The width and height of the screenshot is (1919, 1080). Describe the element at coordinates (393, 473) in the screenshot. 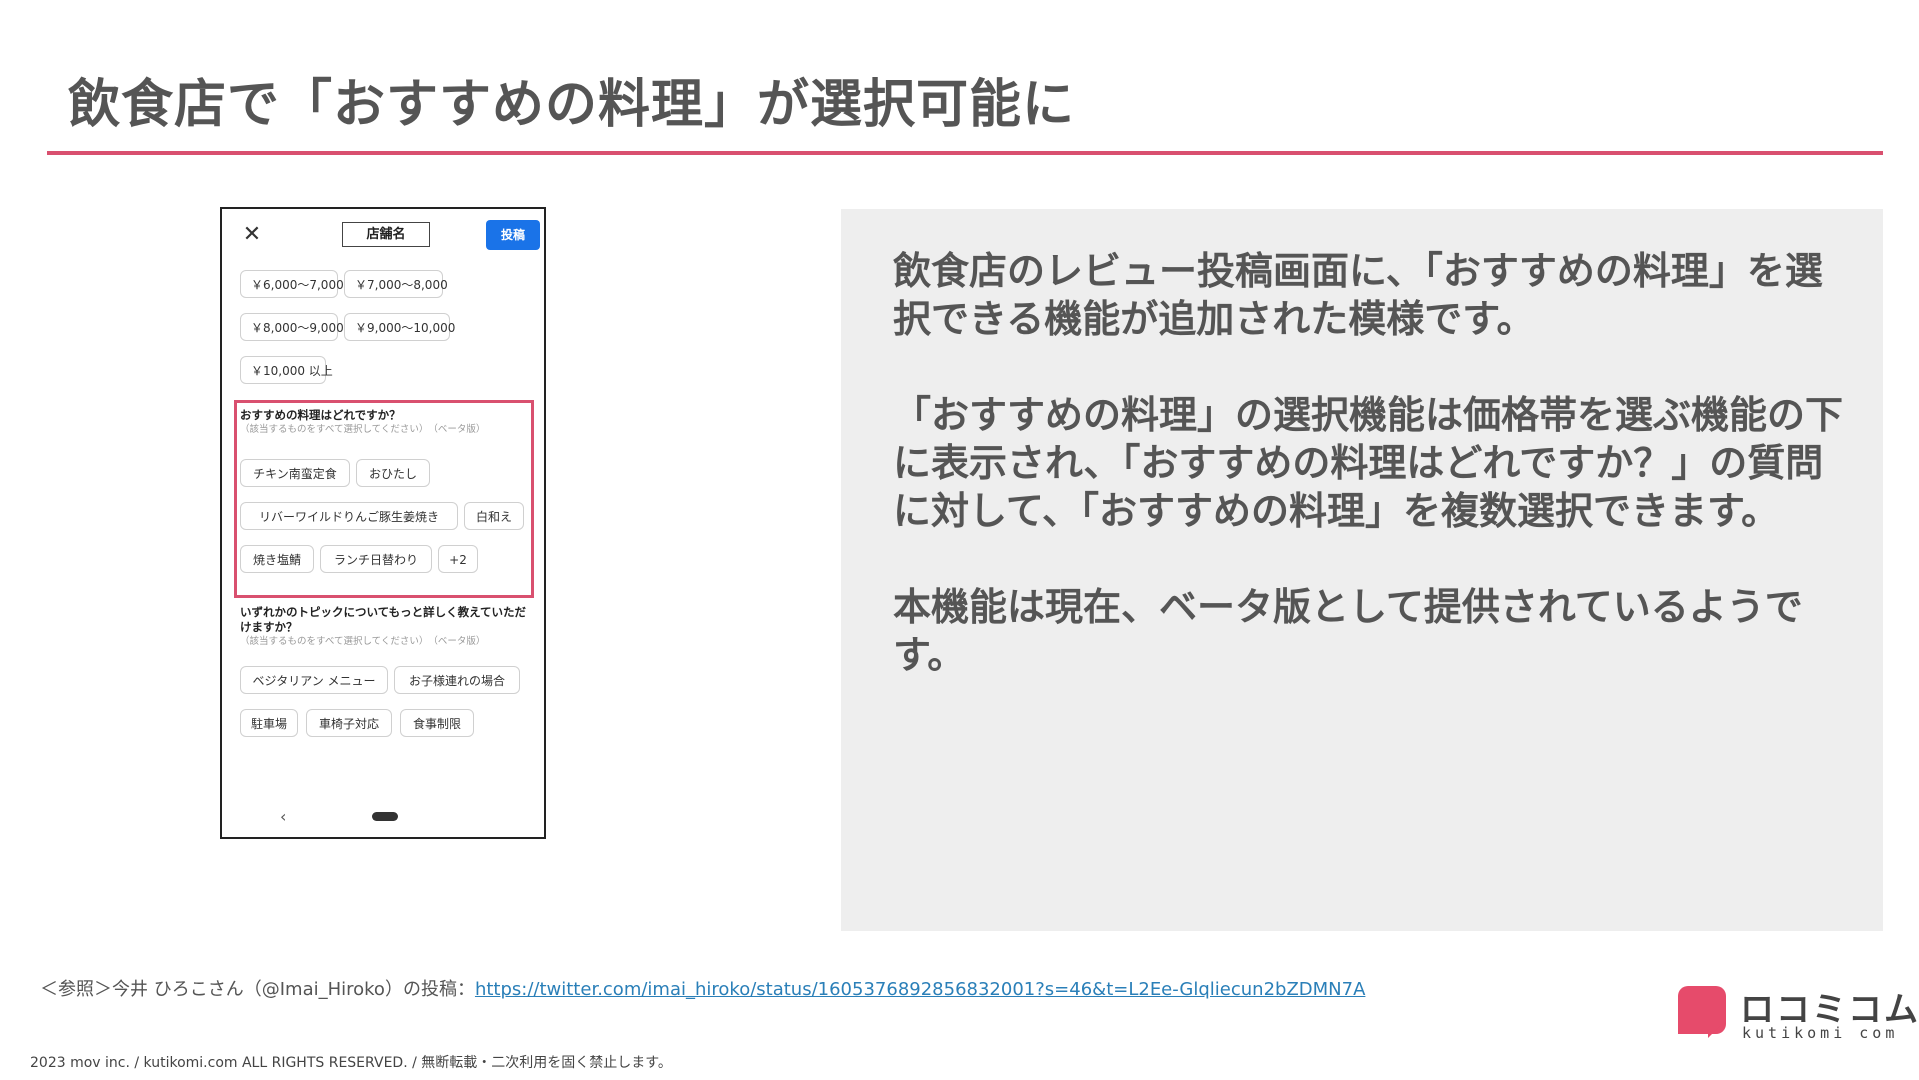

I see `dish-chip: おひたし` at that location.